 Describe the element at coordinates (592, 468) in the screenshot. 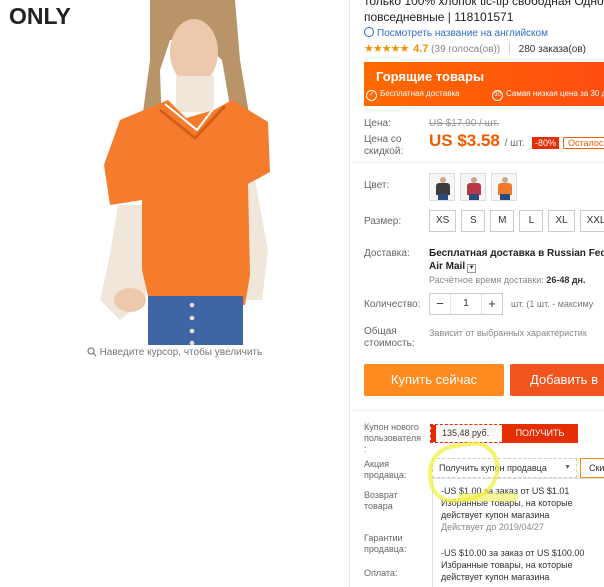

I see `seller-discount-tag: Ски` at that location.